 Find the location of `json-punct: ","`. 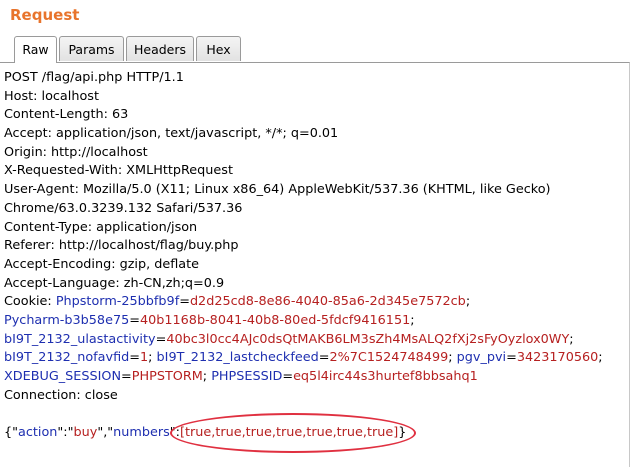

json-punct: "," is located at coordinates (105, 432).